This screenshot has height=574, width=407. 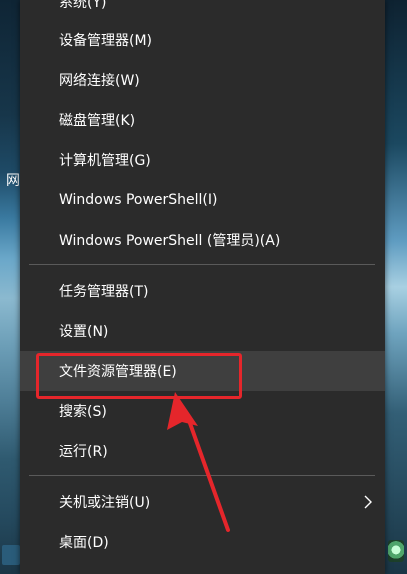 What do you see at coordinates (84, 543) in the screenshot?
I see `menu-item-label: 桌面(D)` at bounding box center [84, 543].